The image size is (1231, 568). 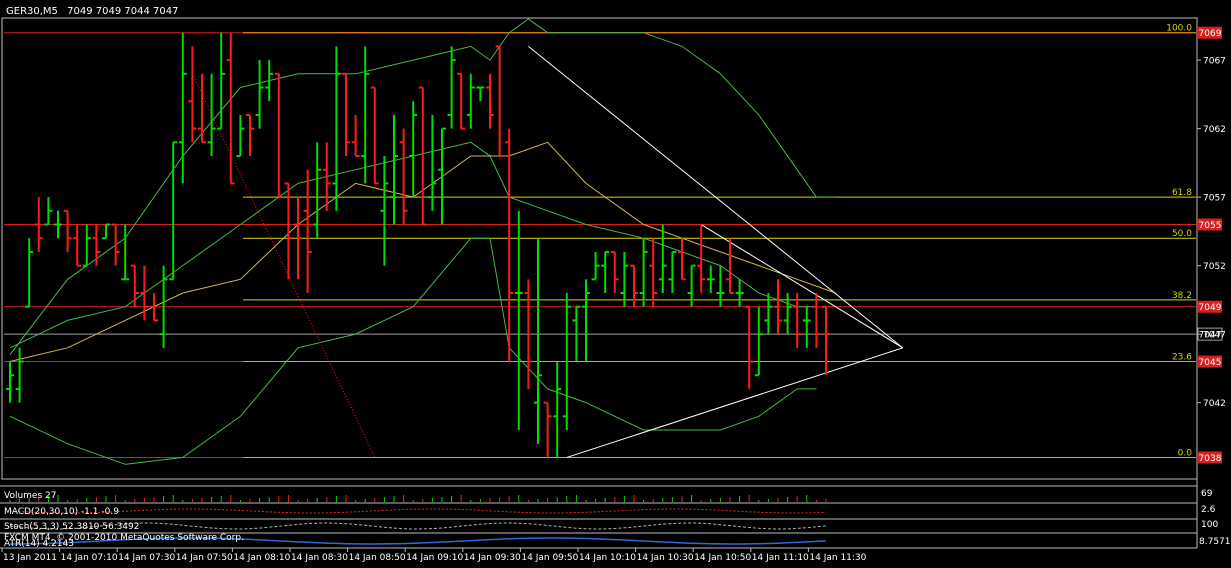 I want to click on y-tick-label: 7067, so click(x=1214, y=62).